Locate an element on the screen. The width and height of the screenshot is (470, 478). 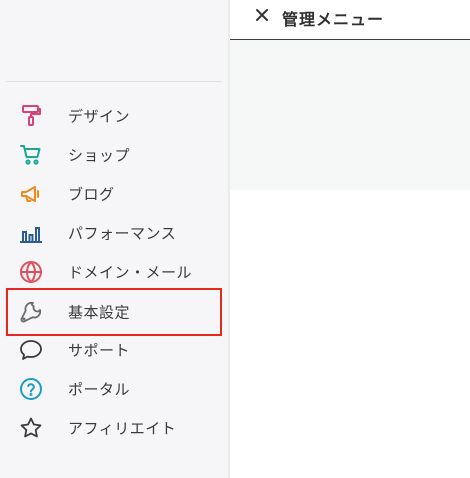
shopping-cart-icon is located at coordinates (31, 155).